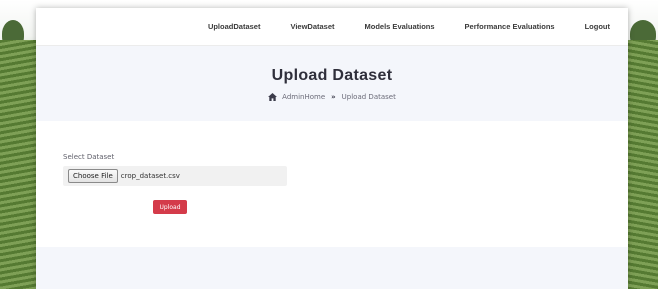 The image size is (658, 289). I want to click on file-input: Choose File crop_dataset.csv, so click(175, 176).